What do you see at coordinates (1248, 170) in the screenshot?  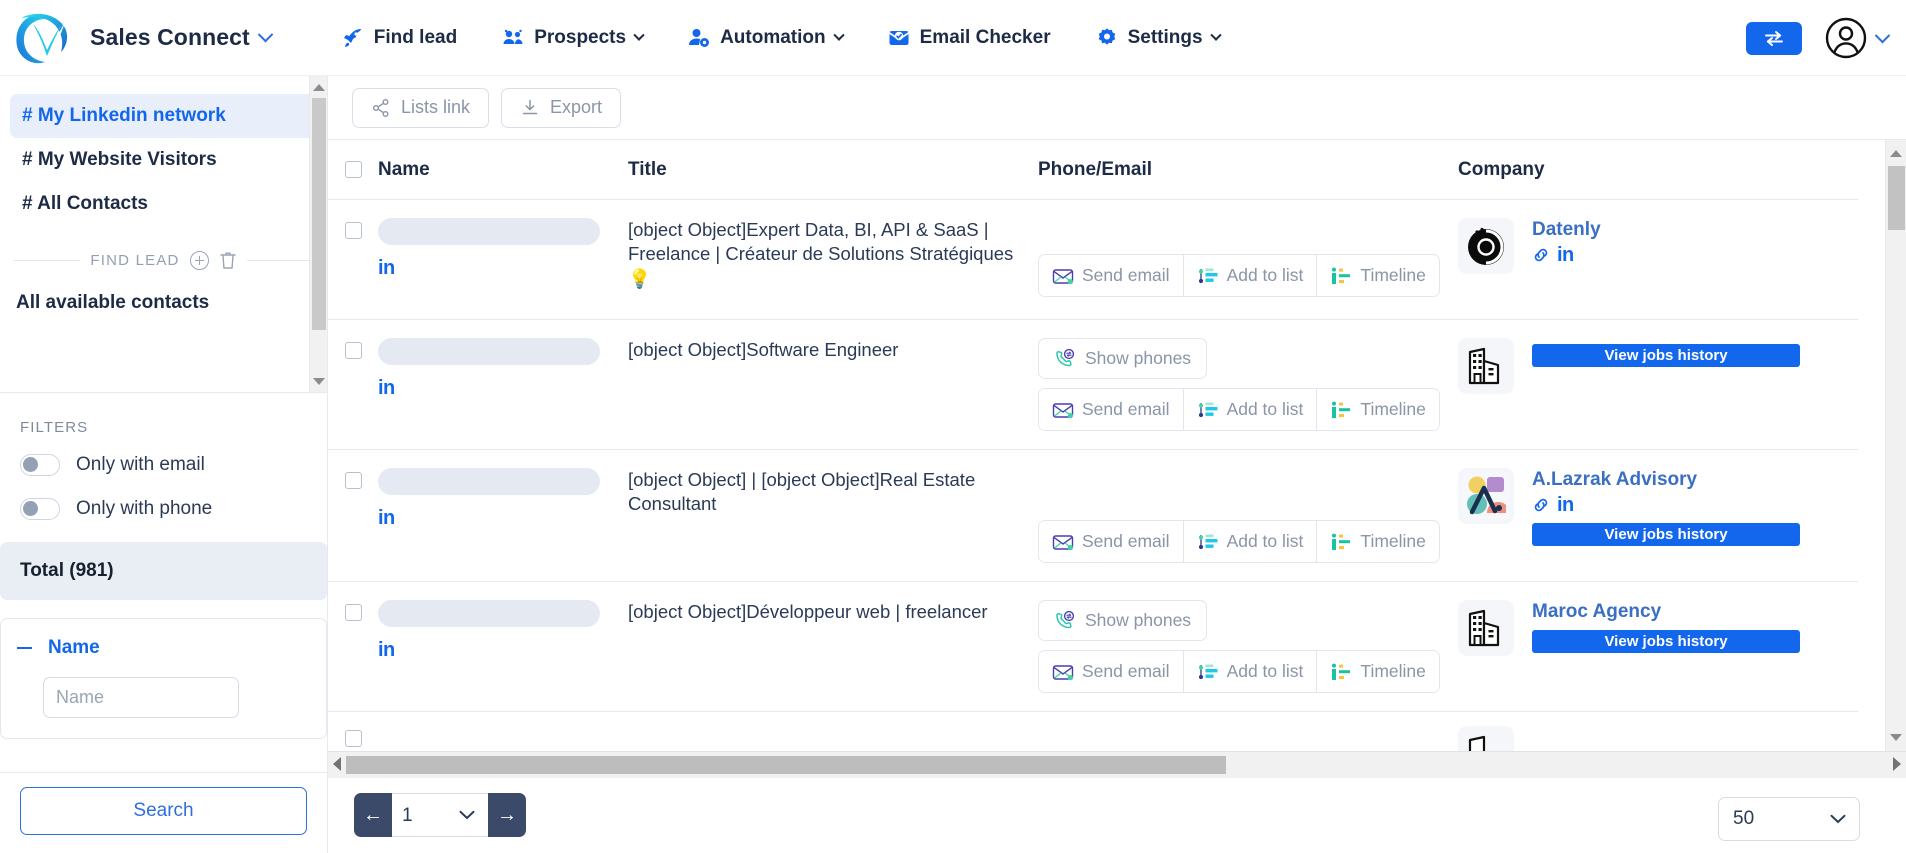 I see `column-header-phone-email: Phone/Email` at bounding box center [1248, 170].